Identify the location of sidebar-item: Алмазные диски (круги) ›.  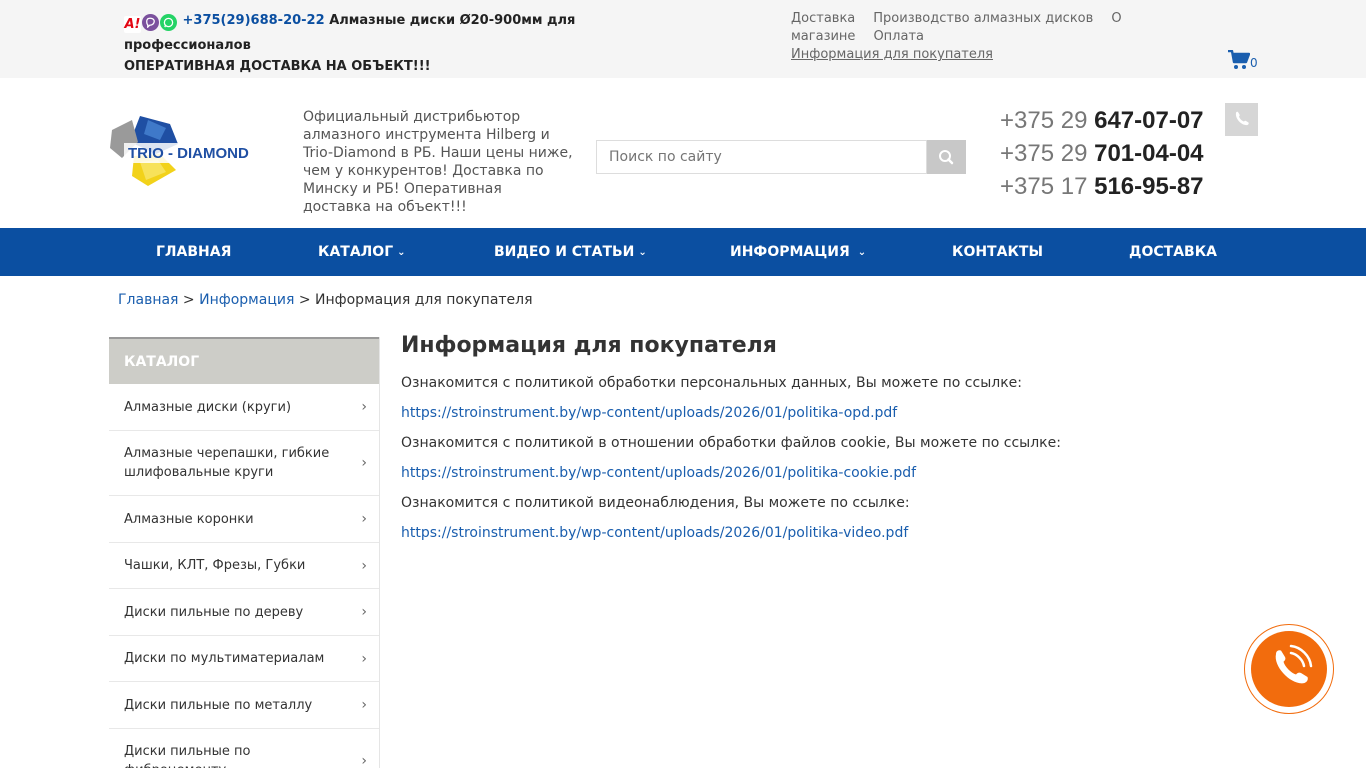
(244, 407).